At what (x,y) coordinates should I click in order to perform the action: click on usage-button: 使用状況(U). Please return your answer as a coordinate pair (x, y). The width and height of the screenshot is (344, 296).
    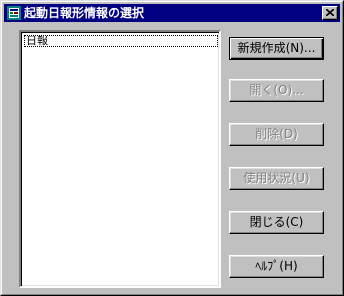
    Looking at the image, I should click on (276, 178).